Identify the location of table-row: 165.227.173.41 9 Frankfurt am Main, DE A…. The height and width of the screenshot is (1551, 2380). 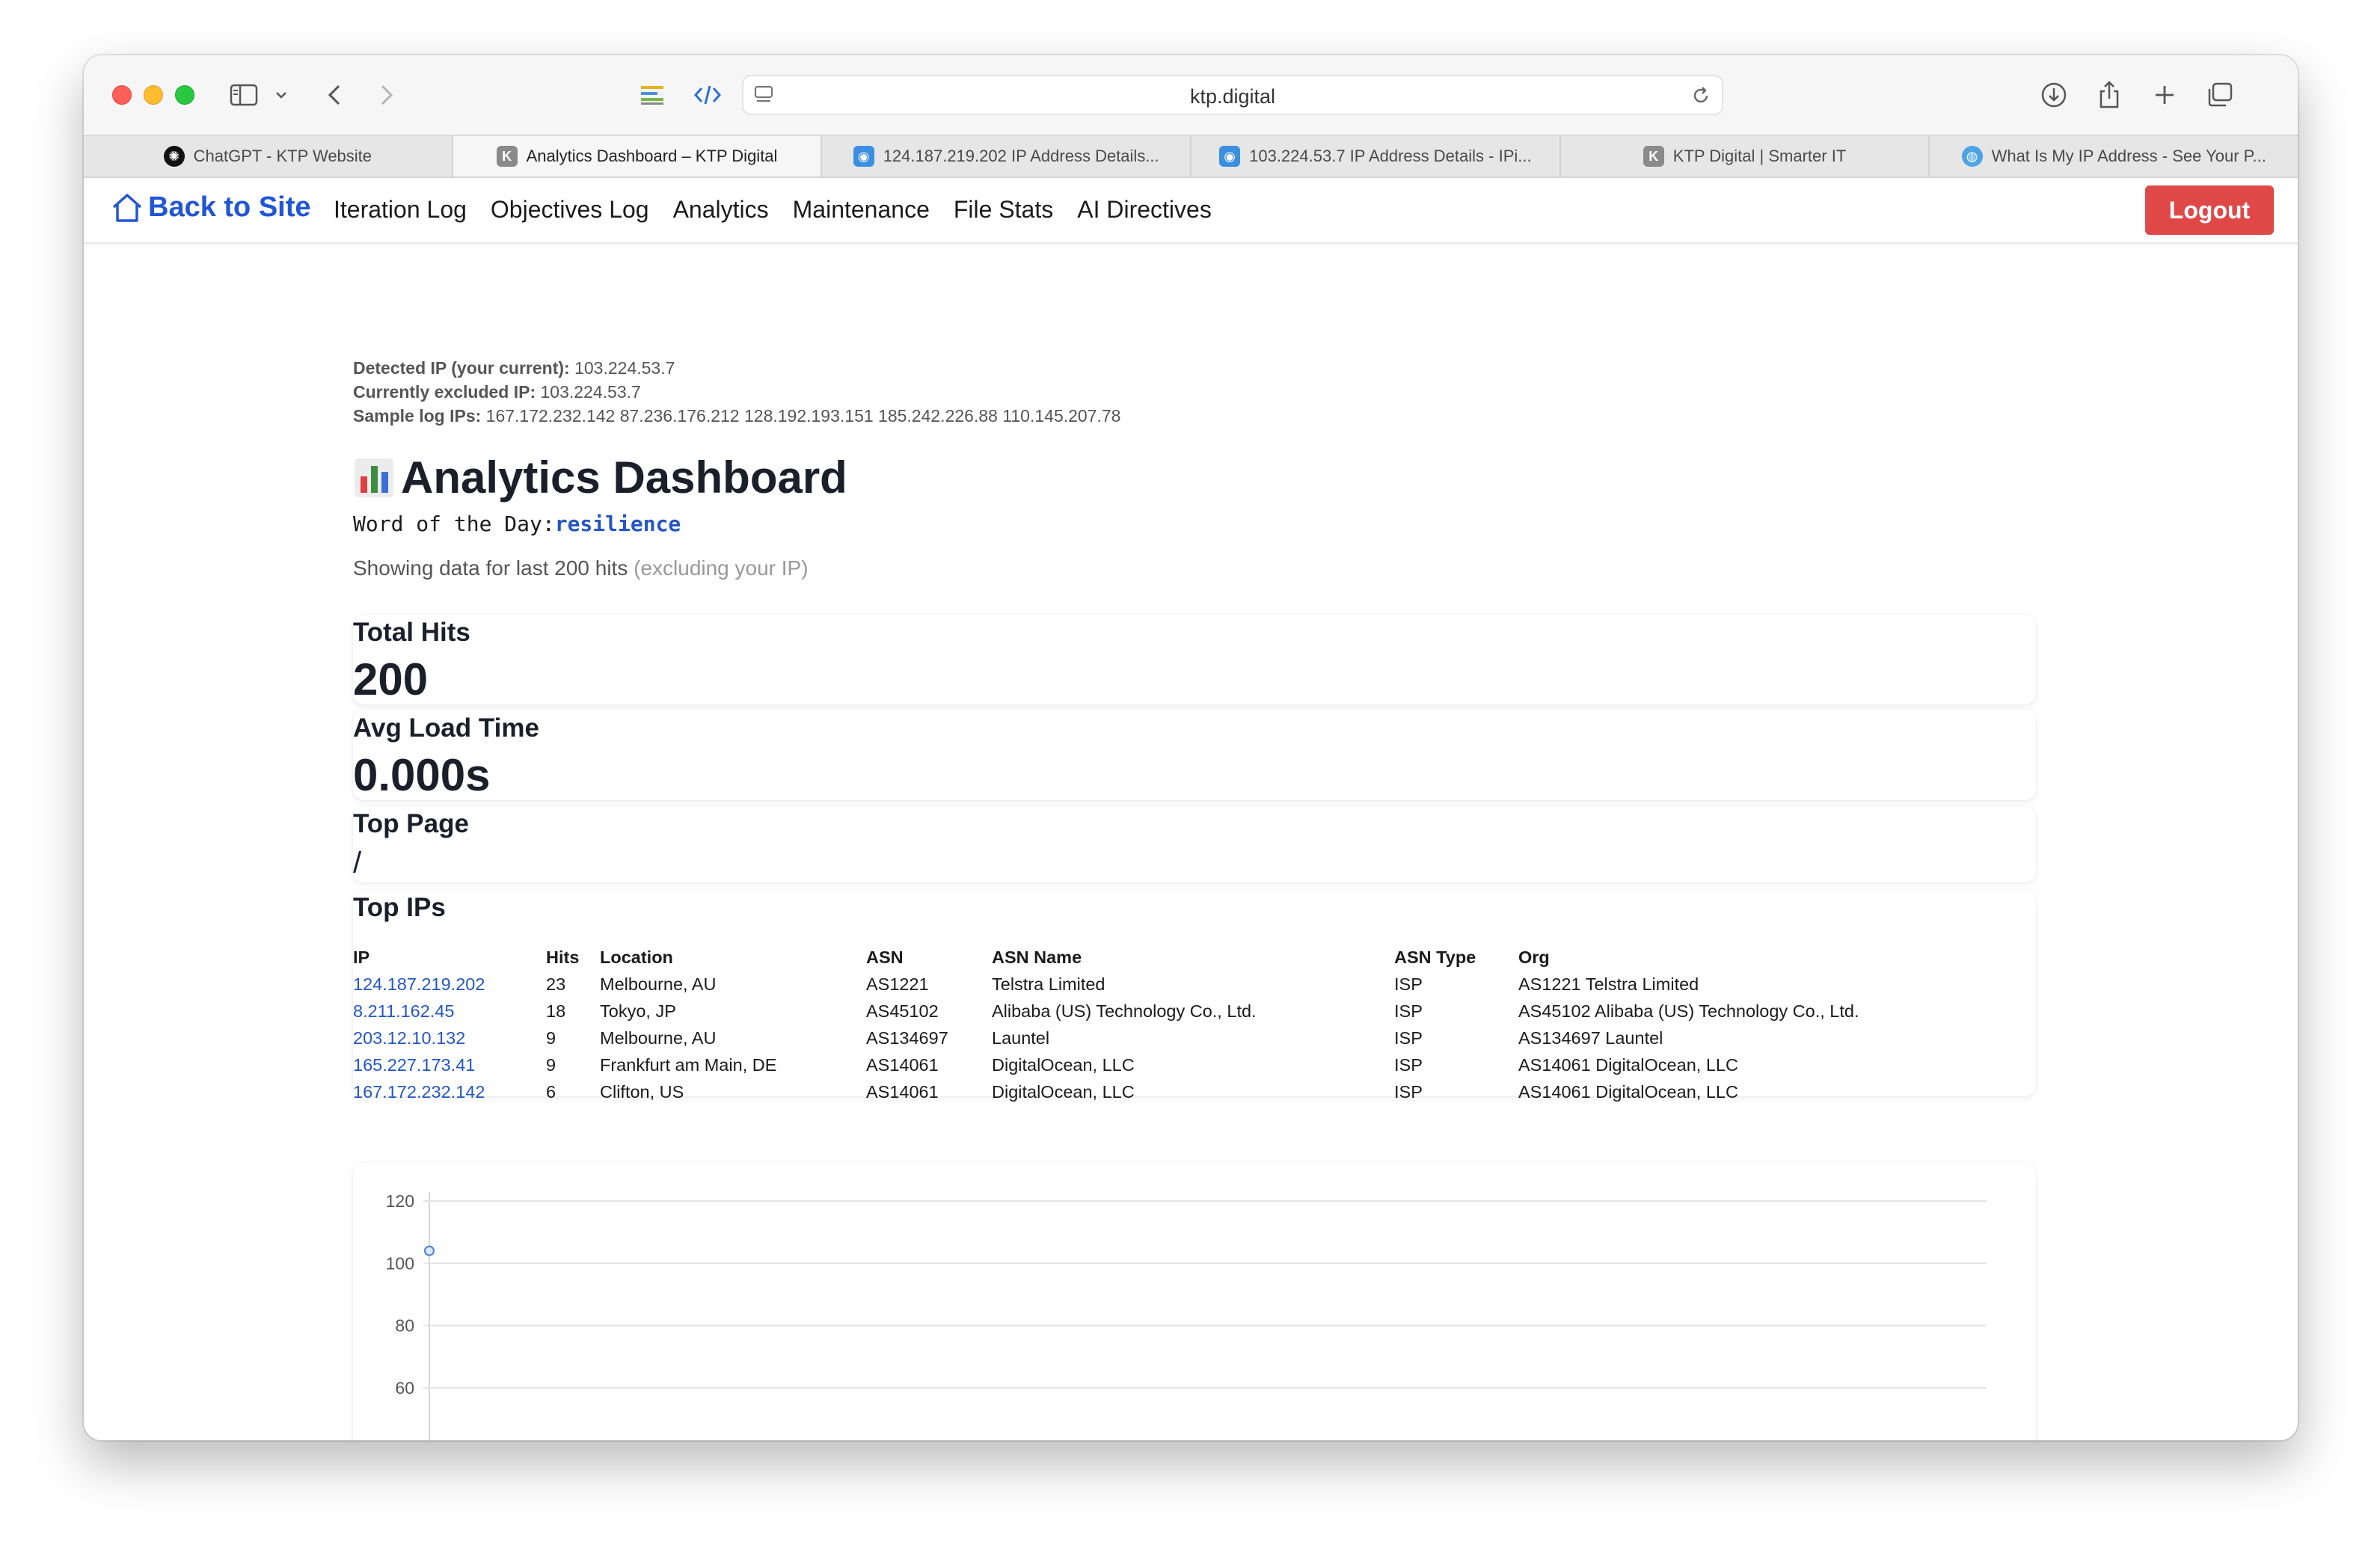
(1122, 1064).